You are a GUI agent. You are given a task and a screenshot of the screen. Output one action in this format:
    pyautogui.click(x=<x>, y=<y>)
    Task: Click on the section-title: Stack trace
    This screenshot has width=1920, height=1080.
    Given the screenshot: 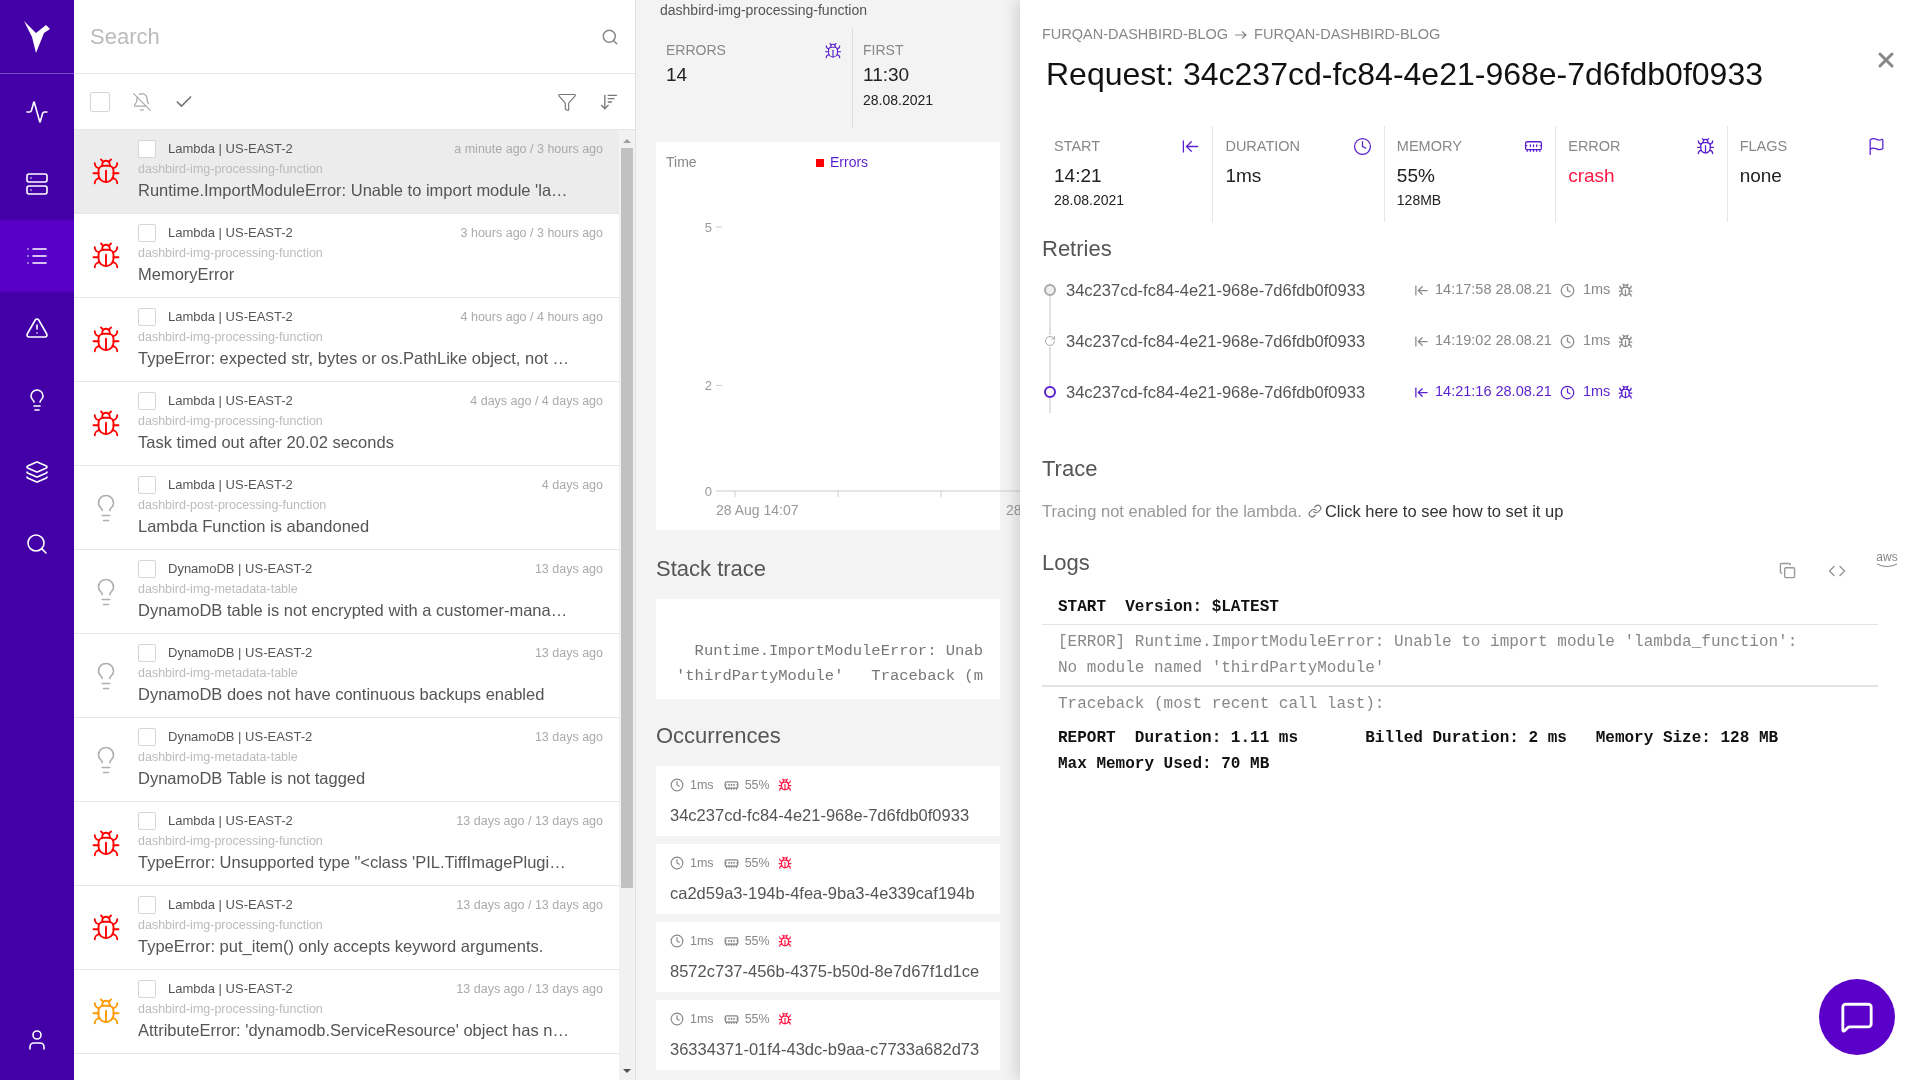 What is the action you would take?
    pyautogui.click(x=711, y=569)
    